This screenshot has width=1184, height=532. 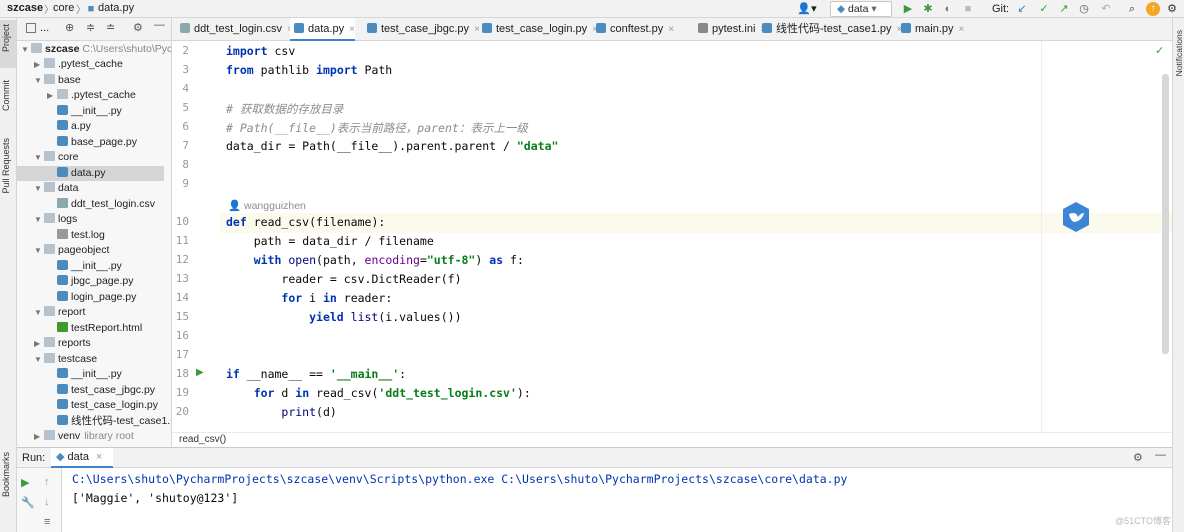 I want to click on breadcrumb-project: szcase, so click(x=25, y=8).